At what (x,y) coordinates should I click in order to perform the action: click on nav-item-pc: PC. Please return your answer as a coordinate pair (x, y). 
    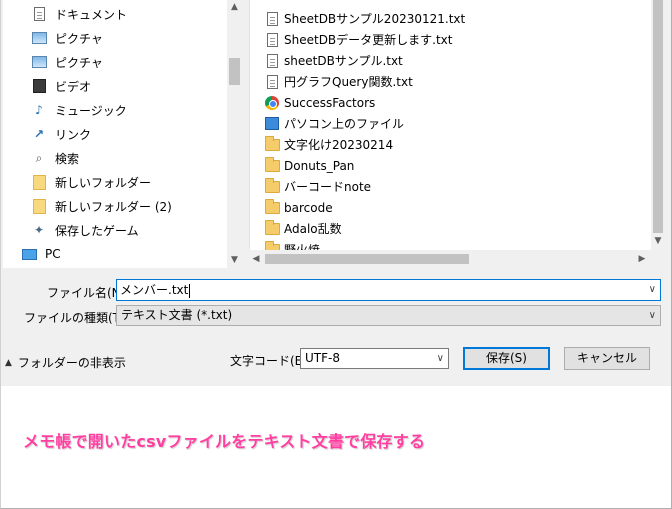
    Looking at the image, I should click on (41, 254).